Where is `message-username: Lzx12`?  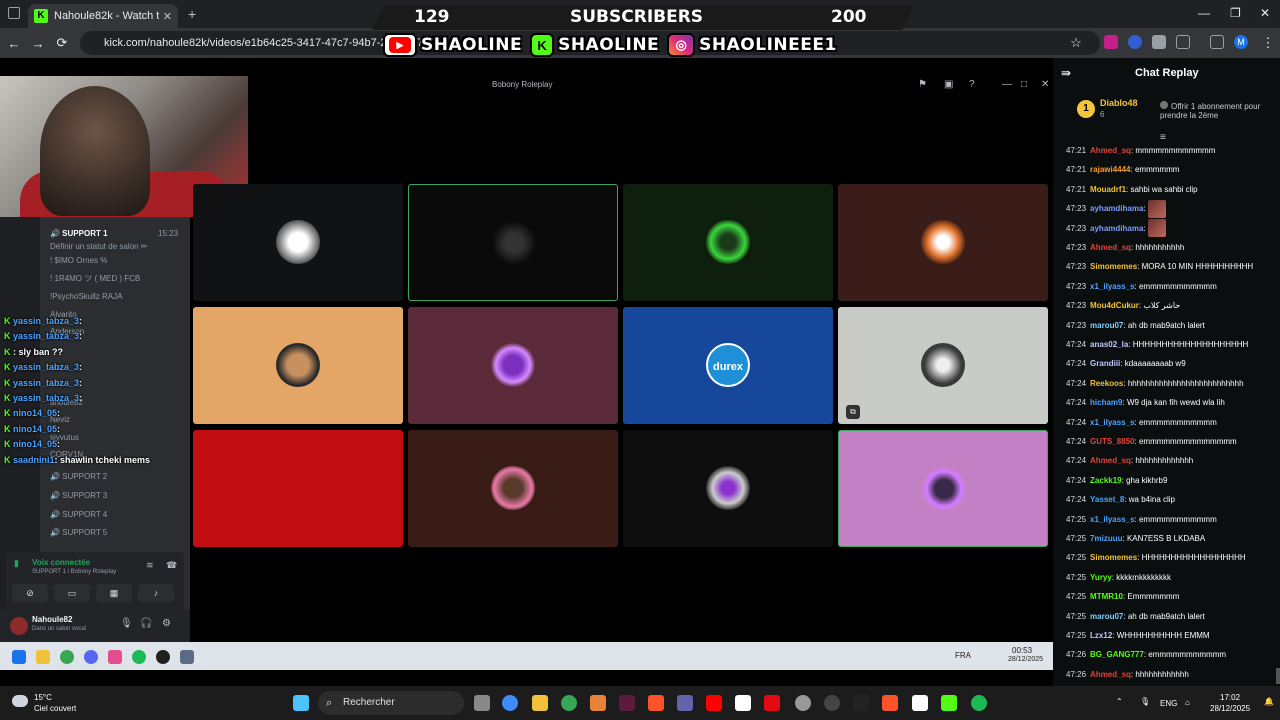 message-username: Lzx12 is located at coordinates (1101, 635).